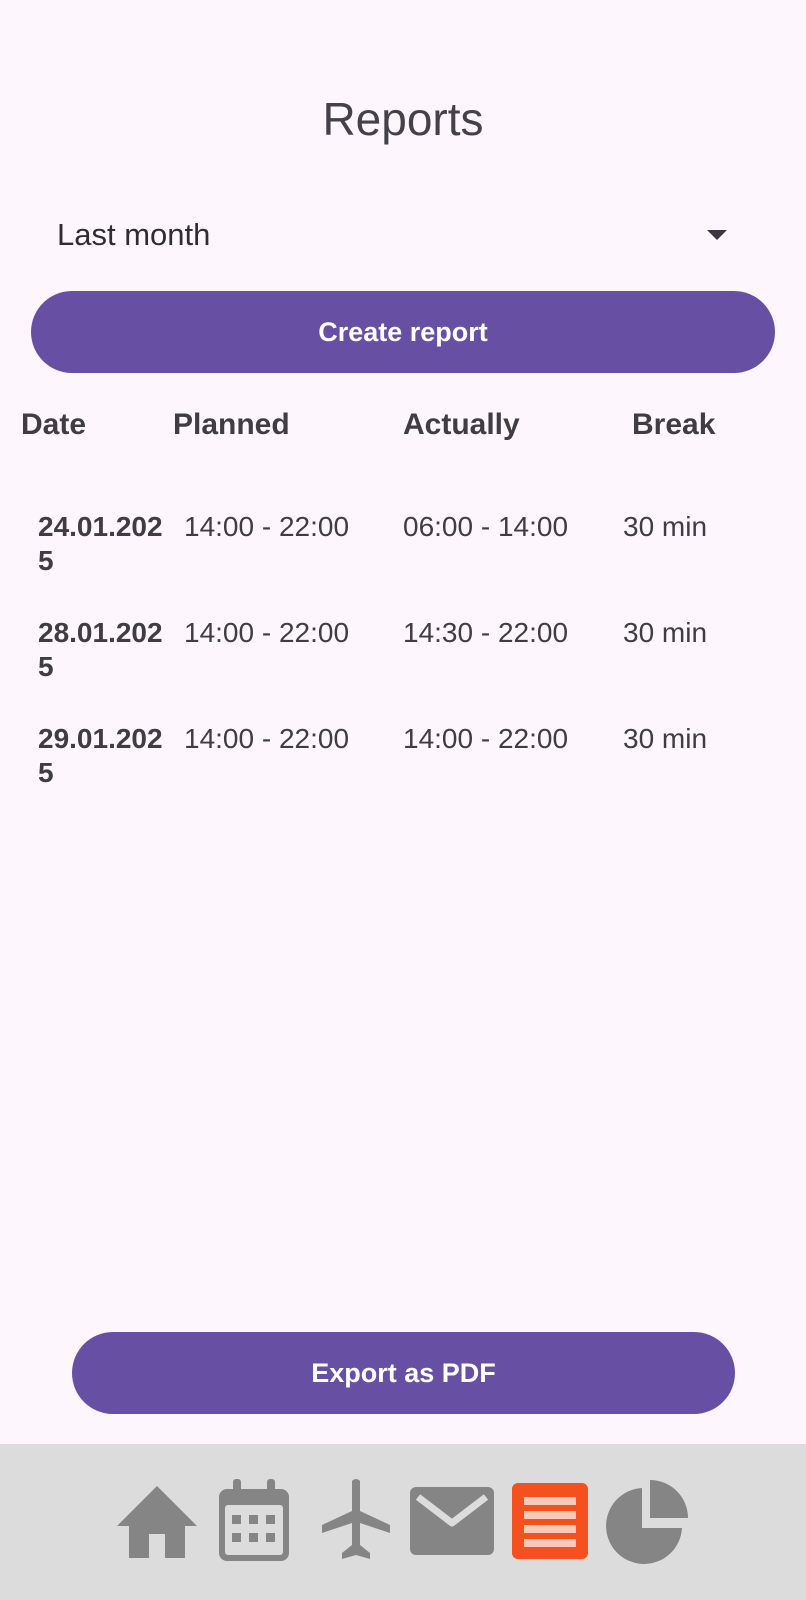 The height and width of the screenshot is (1600, 806). Describe the element at coordinates (100, 755) in the screenshot. I see `row-date: 29.01.2025` at that location.